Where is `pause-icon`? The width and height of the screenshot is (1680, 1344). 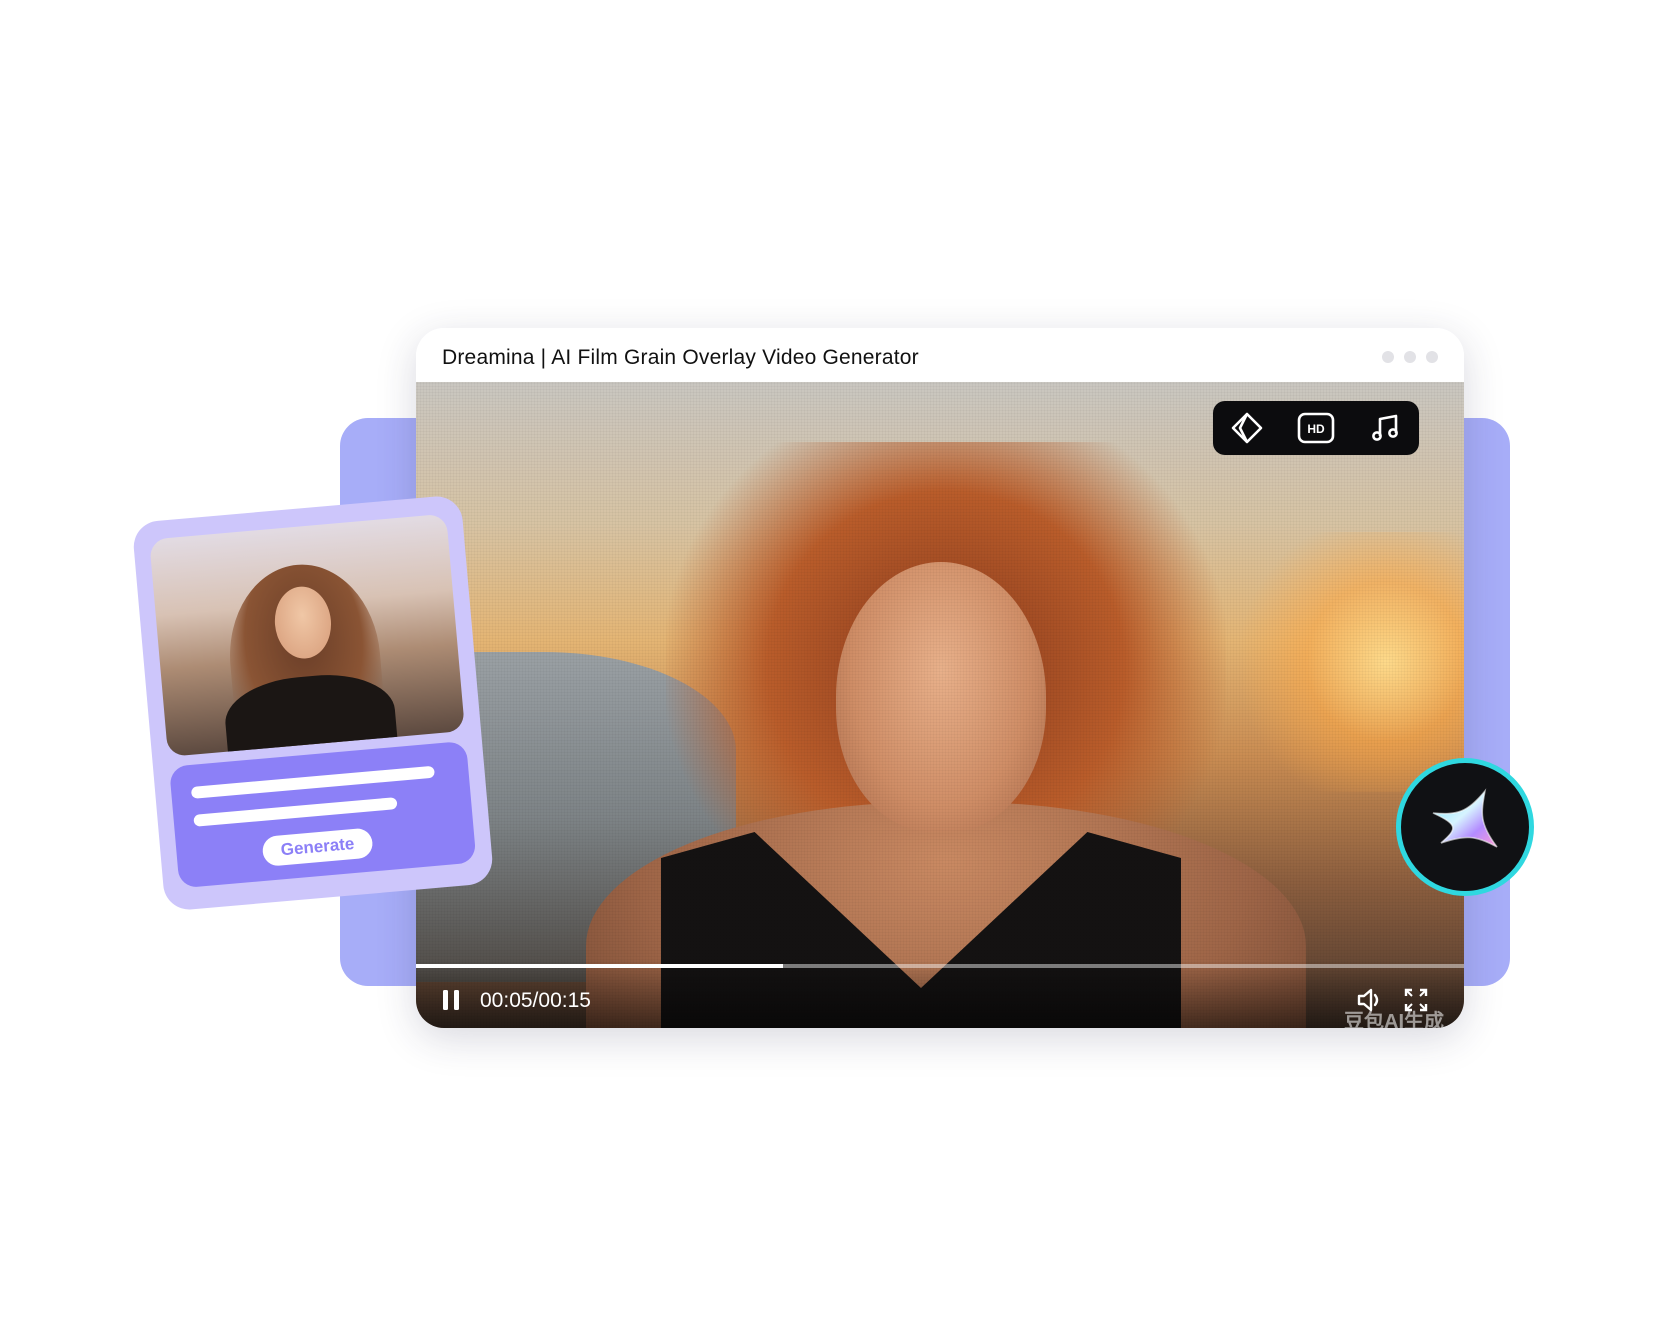
pause-icon is located at coordinates (451, 1000).